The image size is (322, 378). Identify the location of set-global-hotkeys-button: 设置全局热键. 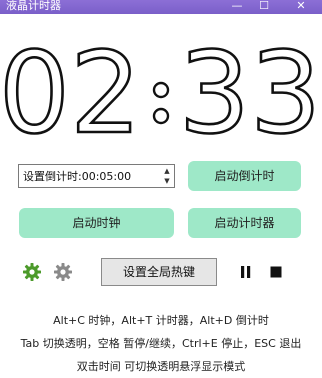
(159, 272).